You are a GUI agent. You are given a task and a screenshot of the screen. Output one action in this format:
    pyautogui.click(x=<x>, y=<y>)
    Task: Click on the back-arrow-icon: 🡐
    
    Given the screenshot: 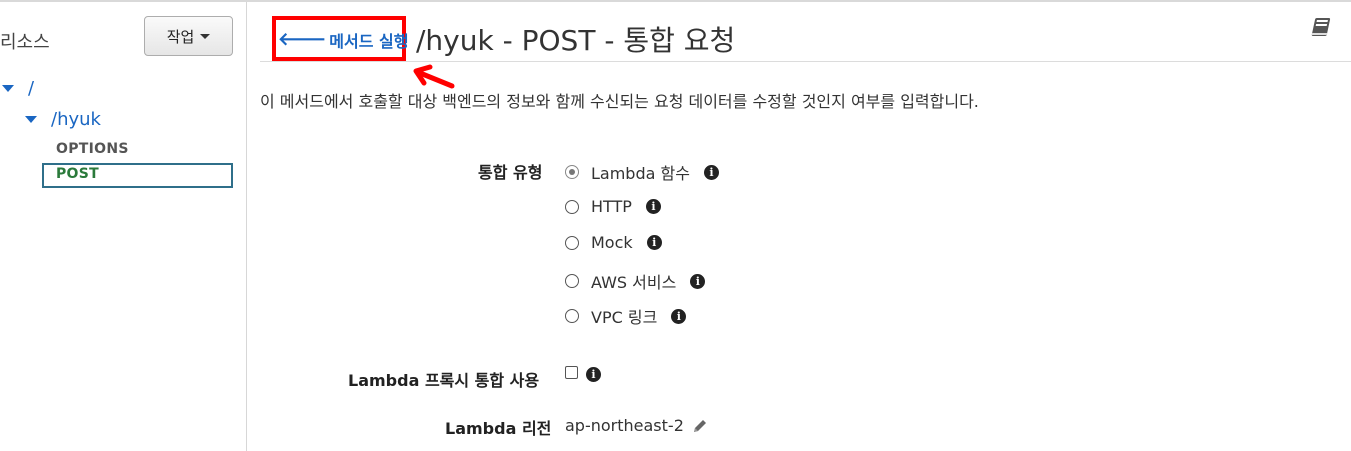 What is the action you would take?
    pyautogui.click(x=302, y=39)
    